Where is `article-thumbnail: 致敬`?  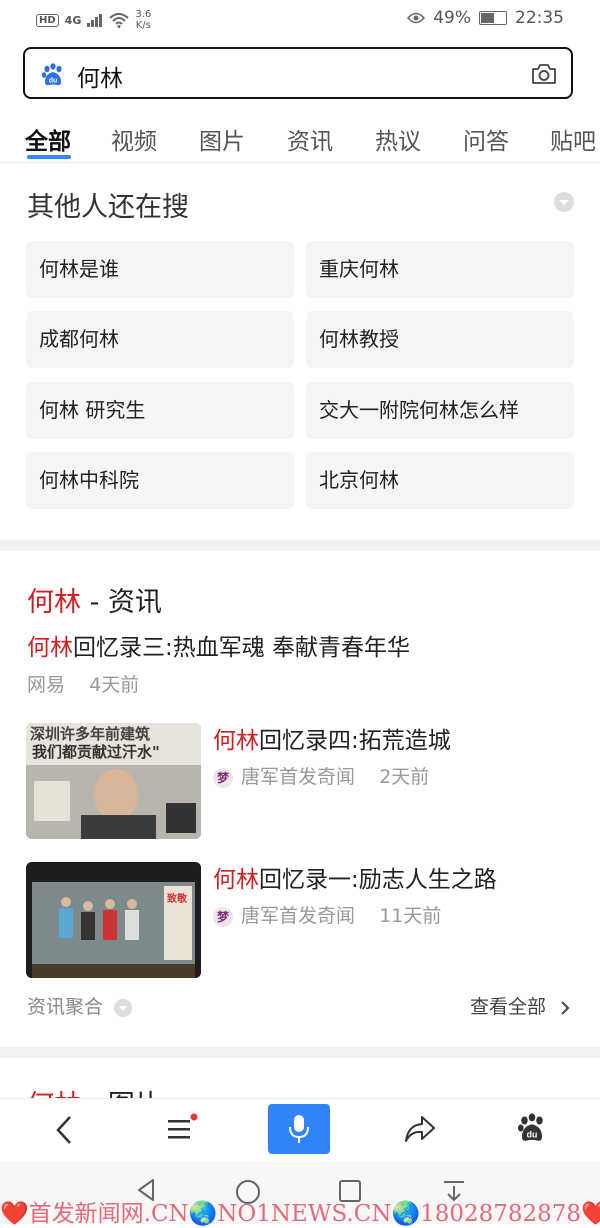
article-thumbnail: 致敬 is located at coordinates (113, 920).